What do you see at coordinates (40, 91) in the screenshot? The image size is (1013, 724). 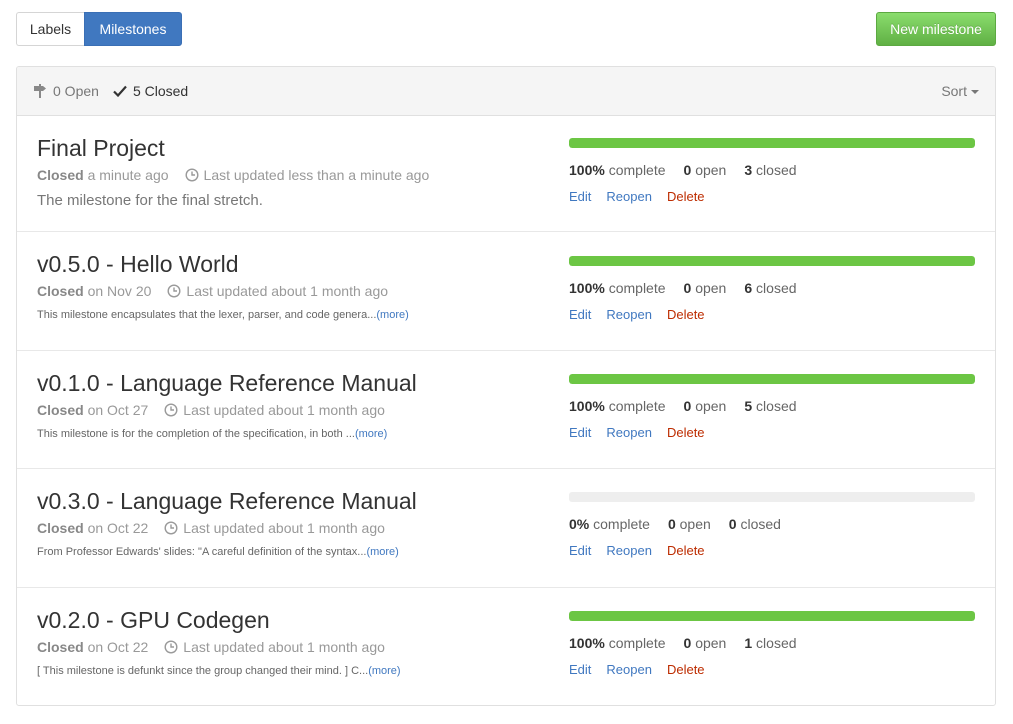 I see `milestone-icon` at bounding box center [40, 91].